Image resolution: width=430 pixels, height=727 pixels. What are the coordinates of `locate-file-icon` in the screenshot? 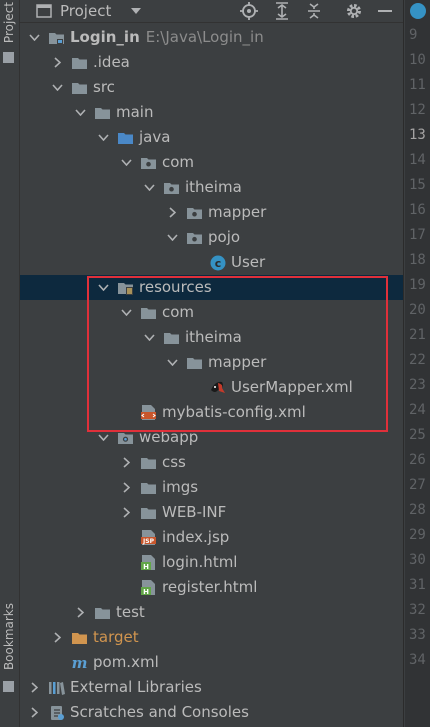 It's located at (249, 11).